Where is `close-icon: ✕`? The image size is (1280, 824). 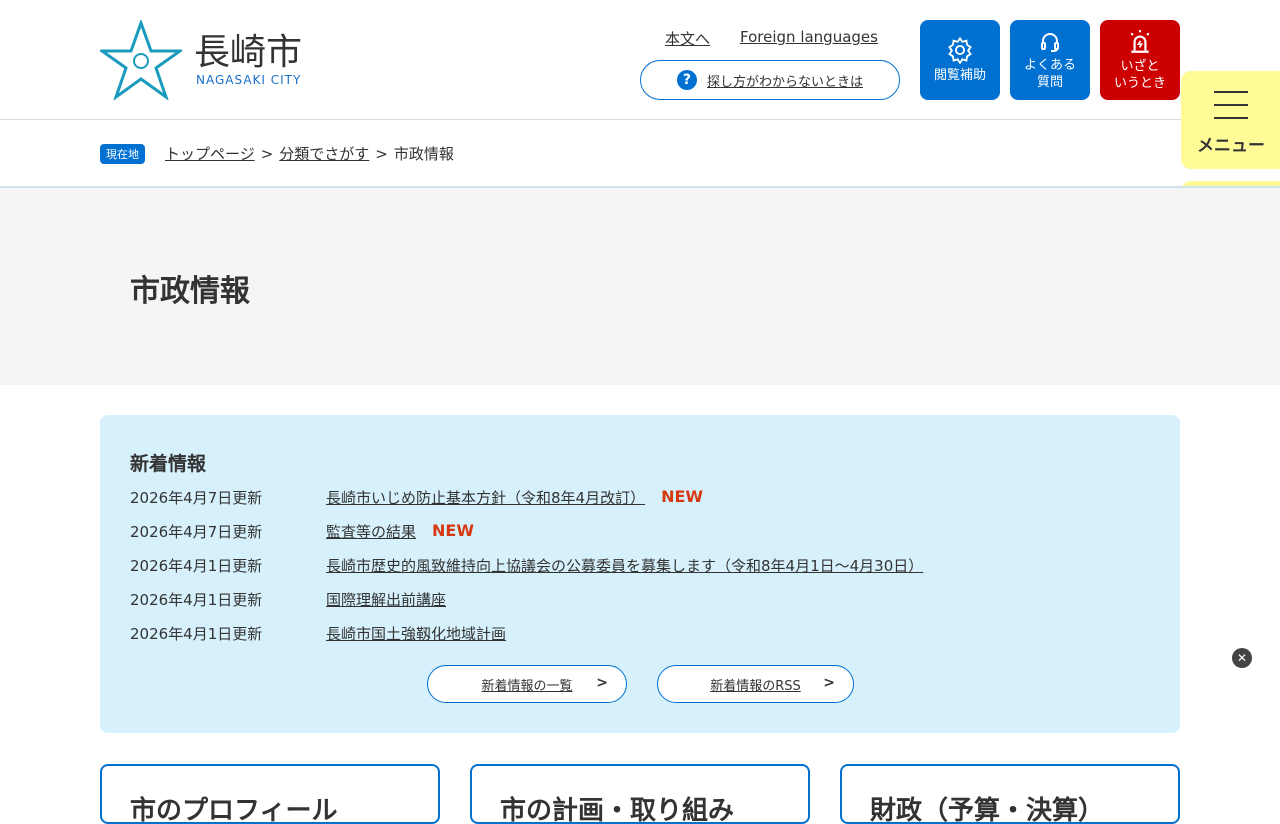
close-icon: ✕ is located at coordinates (1242, 658).